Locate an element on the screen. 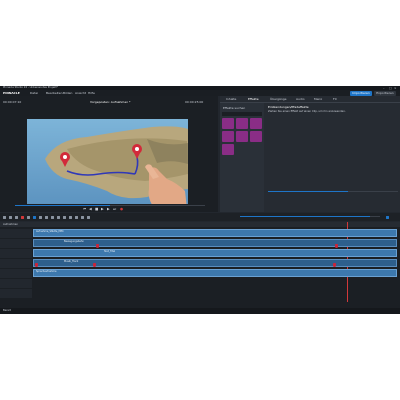 Image resolution: width=400 pixels, height=400 pixels. timeline-clip: Bewegungsbahn is located at coordinates (215, 243).